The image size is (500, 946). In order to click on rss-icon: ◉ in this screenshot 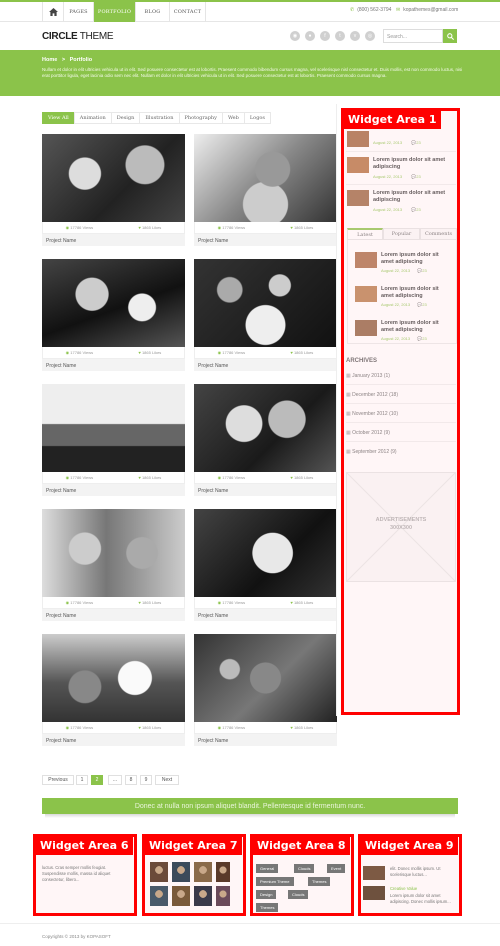, I will do `click(295, 36)`.